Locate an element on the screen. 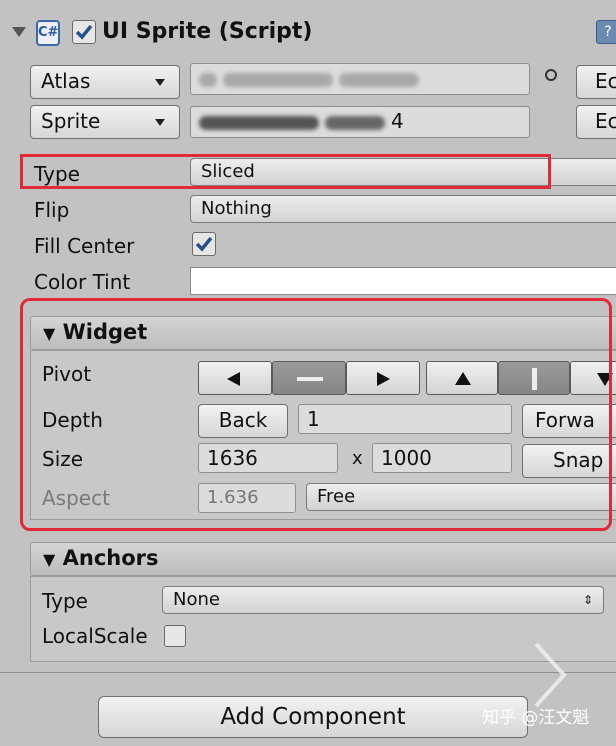 Image resolution: width=616 pixels, height=746 pixels. anchor-type-value: None is located at coordinates (196, 599).